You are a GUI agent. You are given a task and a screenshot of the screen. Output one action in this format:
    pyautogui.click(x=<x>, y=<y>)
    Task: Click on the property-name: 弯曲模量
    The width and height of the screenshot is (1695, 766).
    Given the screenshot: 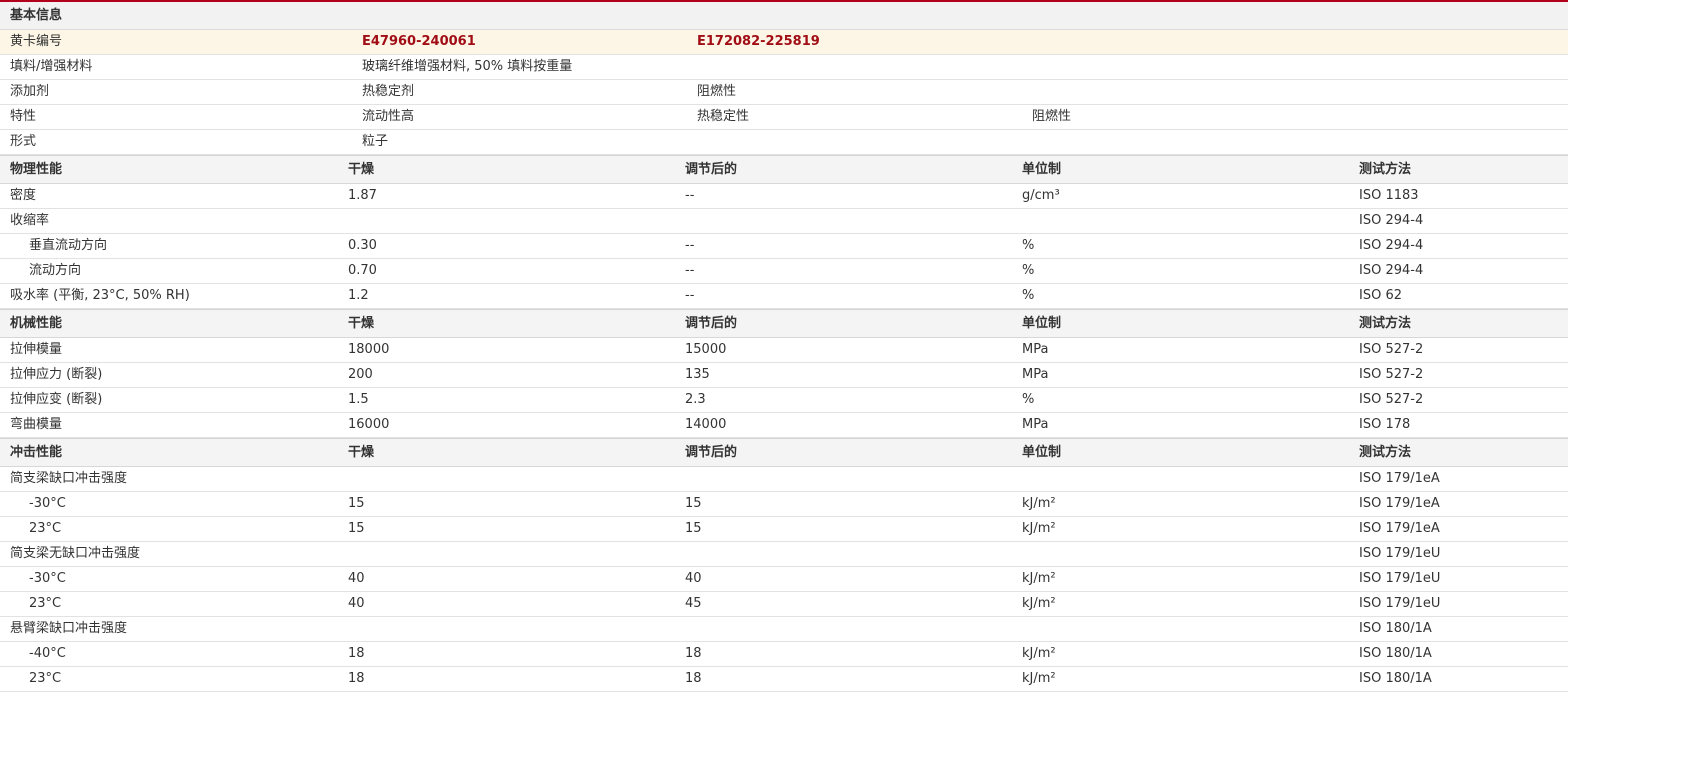 What is the action you would take?
    pyautogui.click(x=36, y=424)
    